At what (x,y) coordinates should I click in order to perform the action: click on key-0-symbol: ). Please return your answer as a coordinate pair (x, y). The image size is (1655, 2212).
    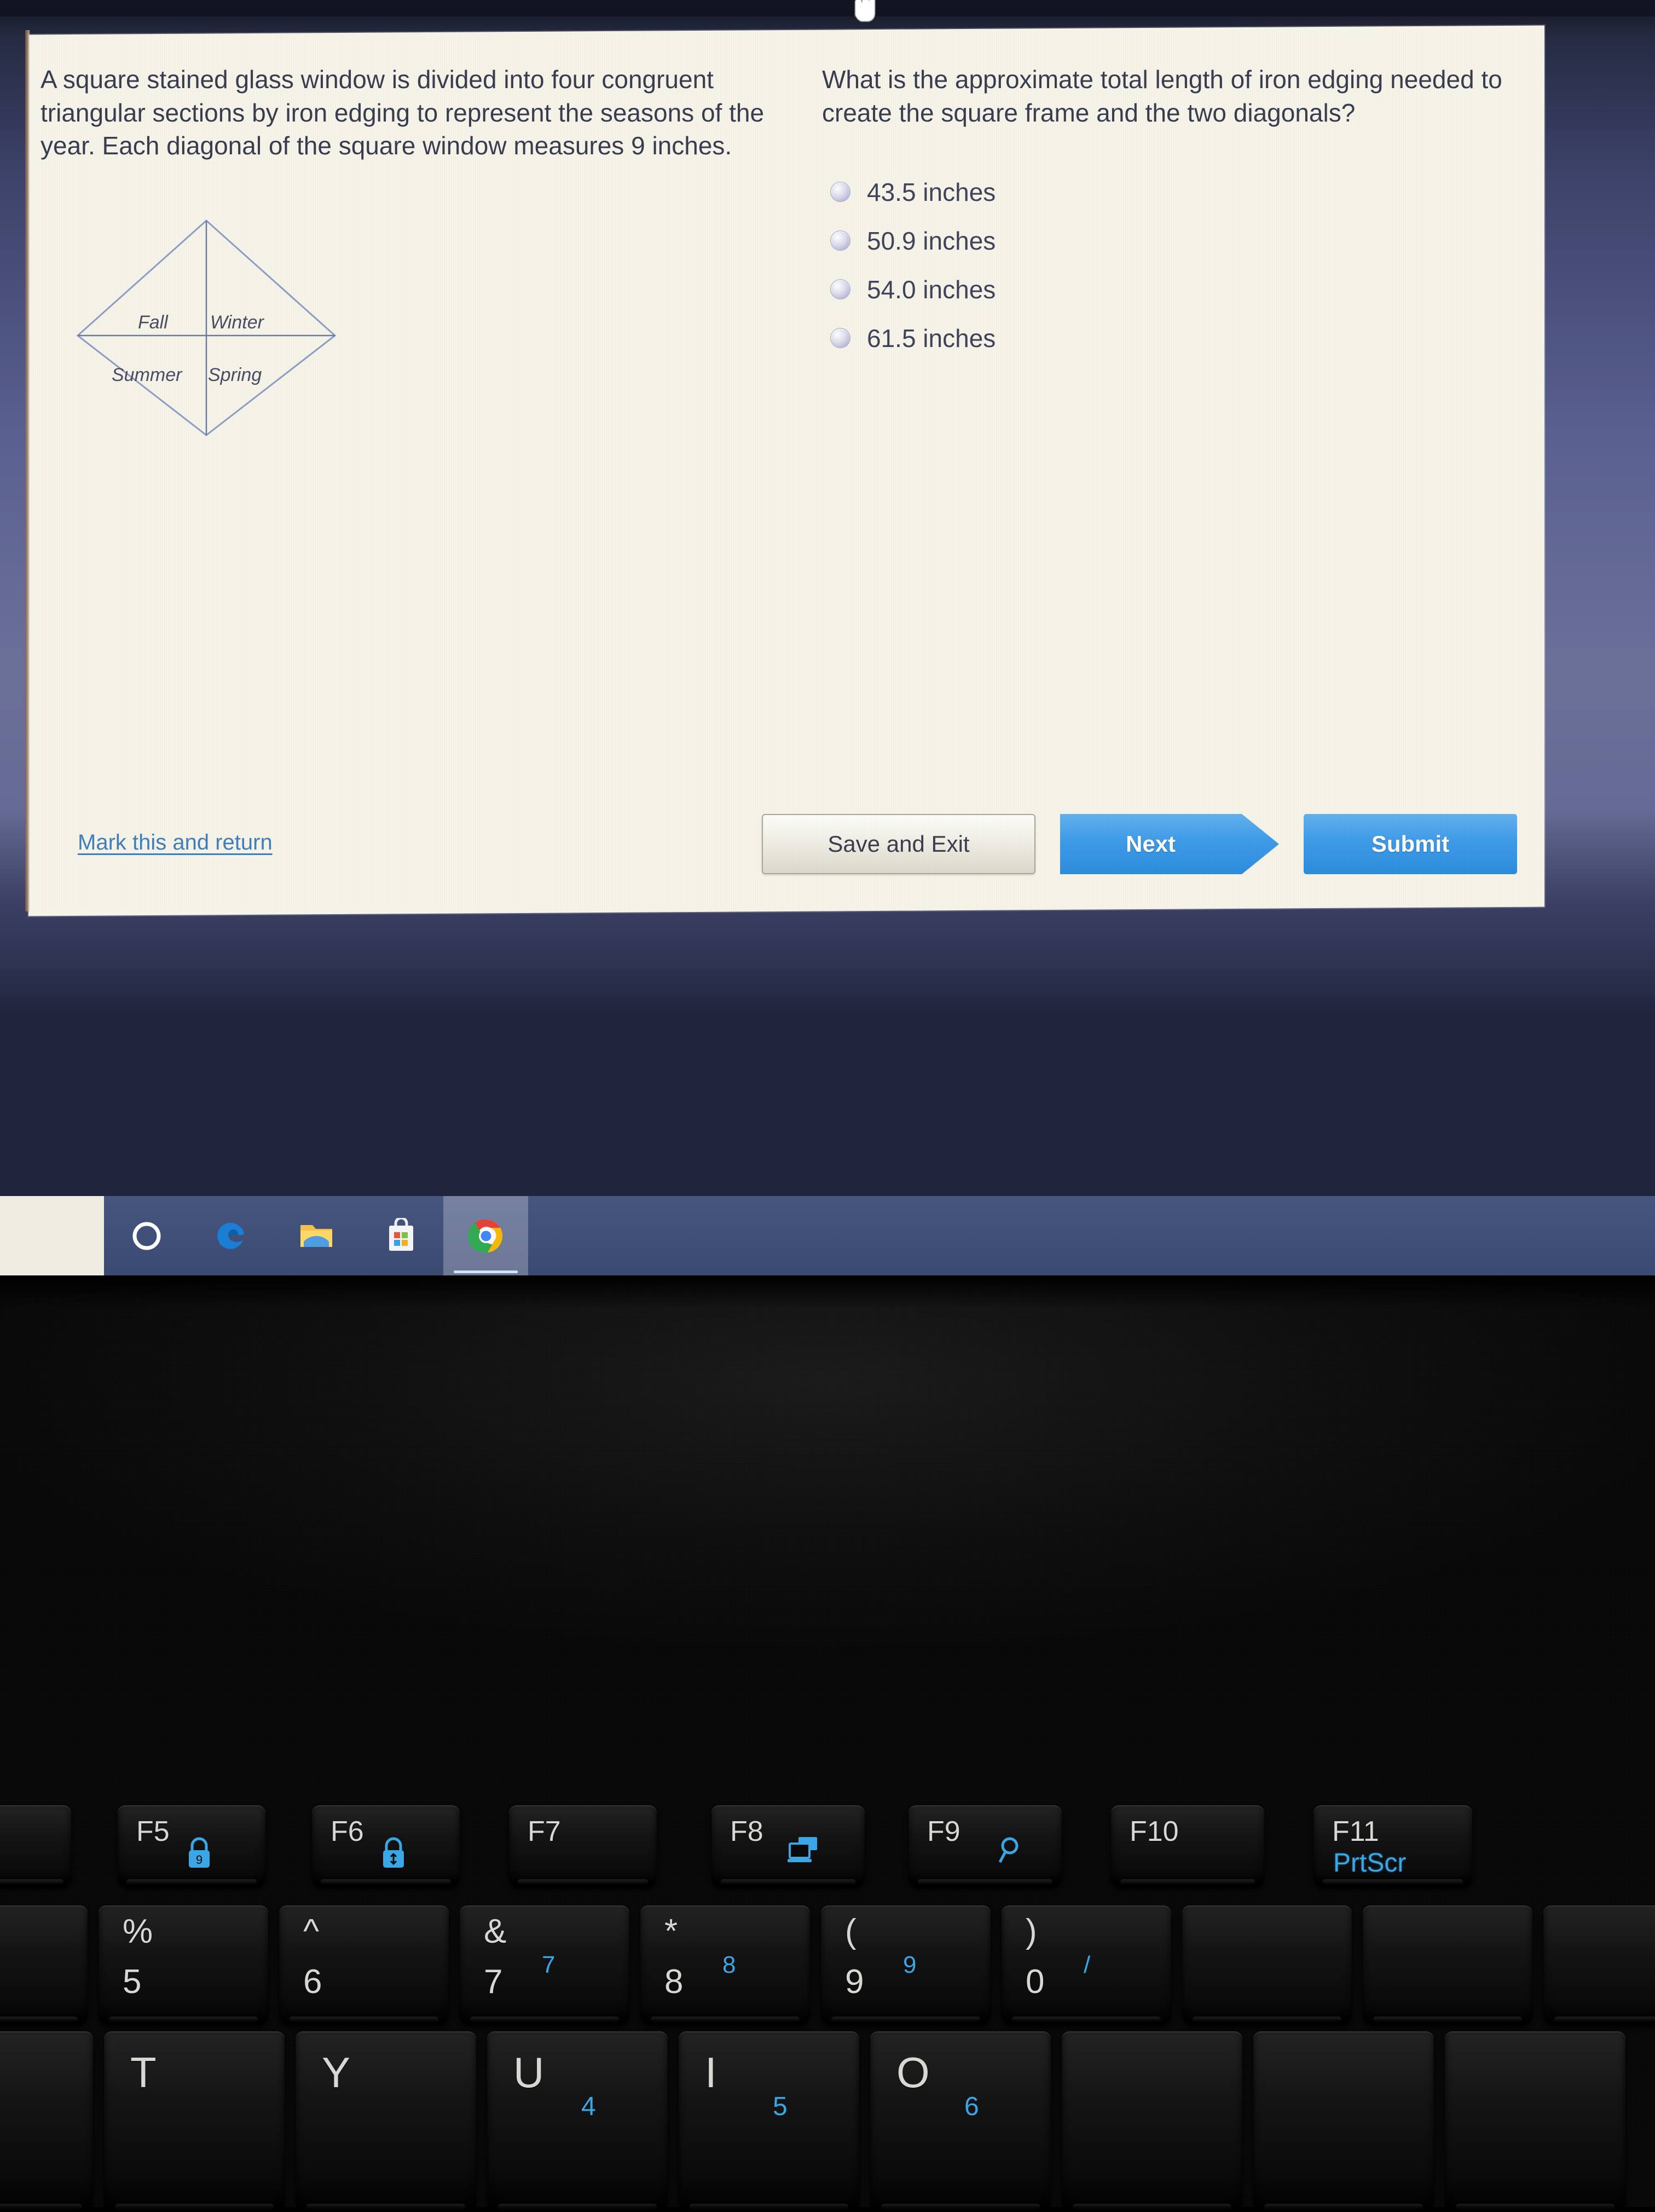
    Looking at the image, I should click on (1031, 1931).